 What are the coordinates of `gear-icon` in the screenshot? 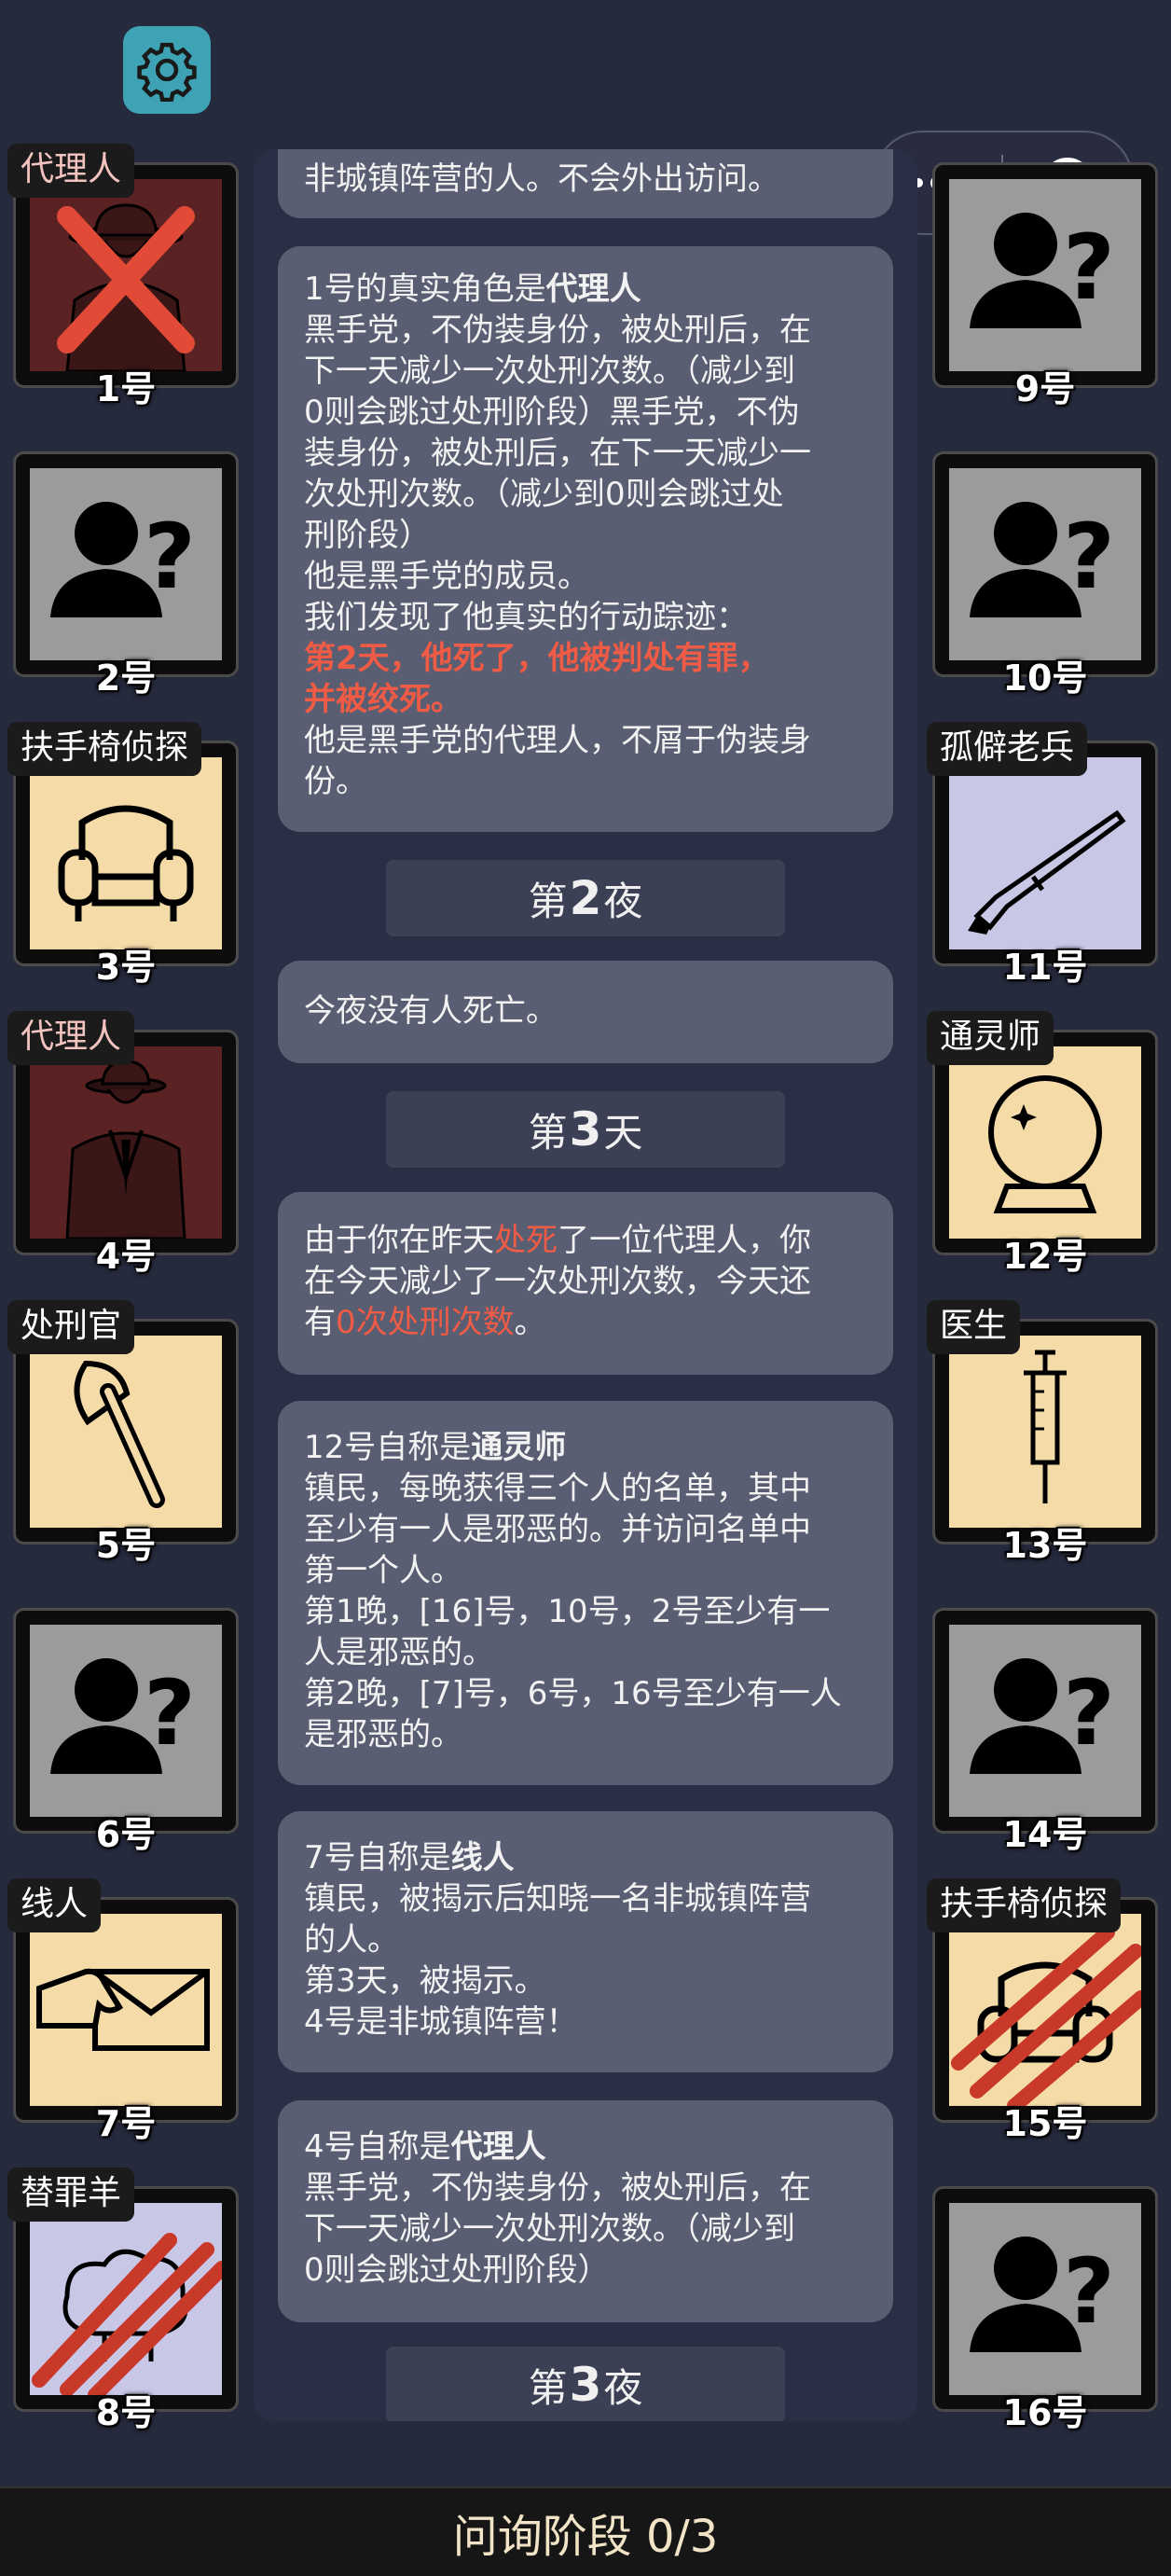 It's located at (167, 72).